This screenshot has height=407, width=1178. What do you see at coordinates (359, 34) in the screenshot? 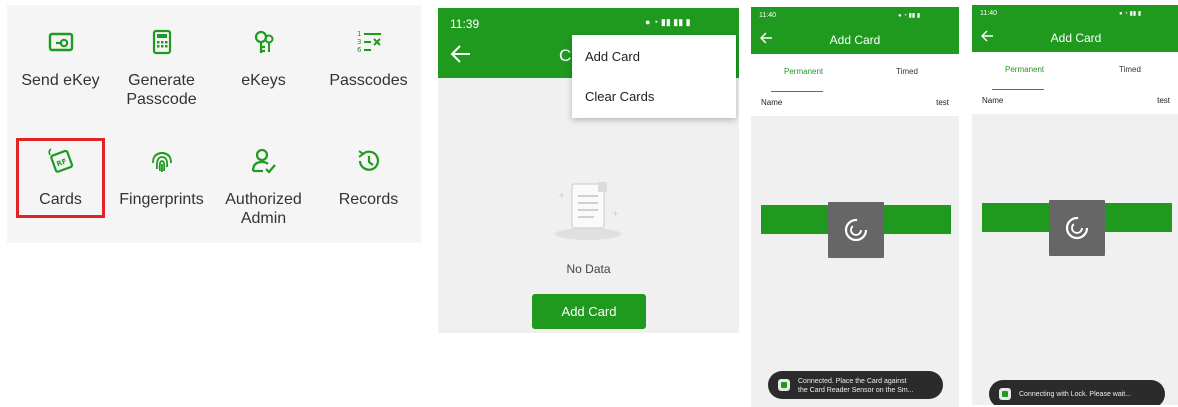
I see `svg-text: 1` at bounding box center [359, 34].